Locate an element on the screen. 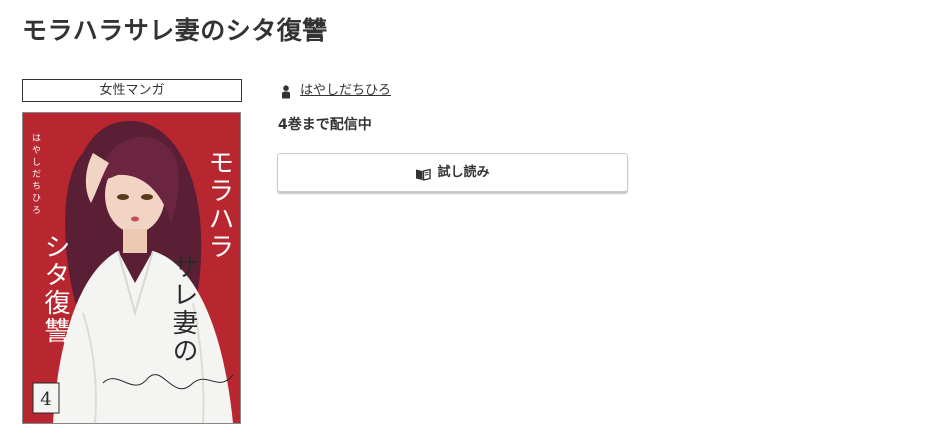 The image size is (927, 441). svg-text: 4 is located at coordinates (45, 399).